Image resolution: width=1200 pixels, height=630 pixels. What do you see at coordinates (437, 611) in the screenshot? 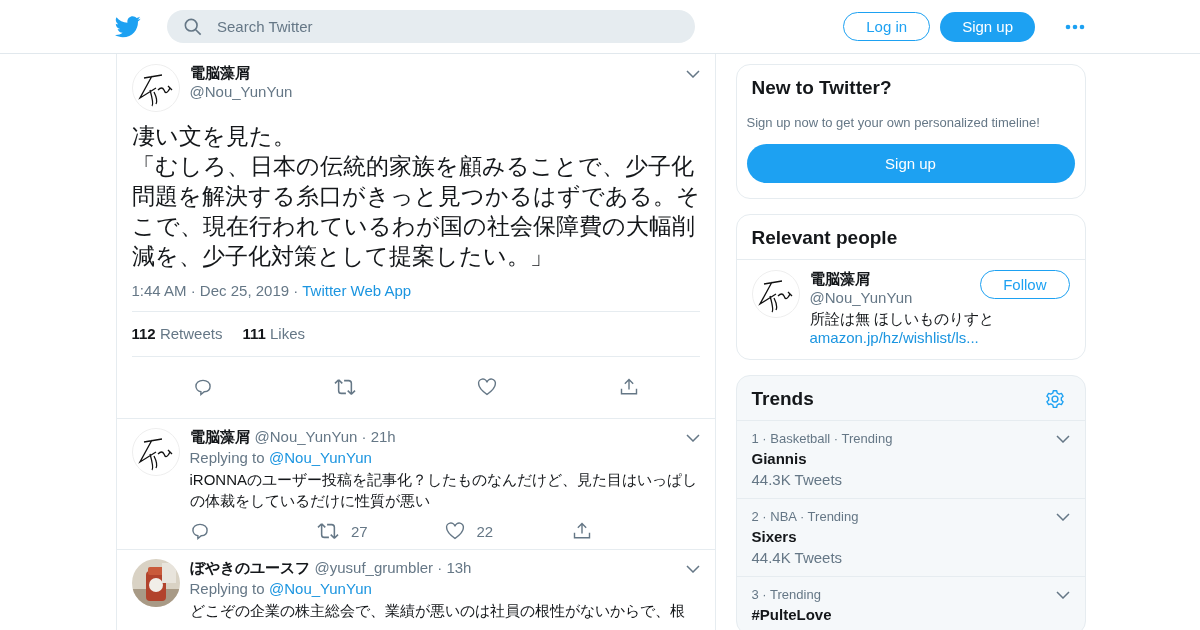
I see `reply-text: どこぞの企業の株主総会で、業績が悪いのは社員の根性がないからで、根` at bounding box center [437, 611].